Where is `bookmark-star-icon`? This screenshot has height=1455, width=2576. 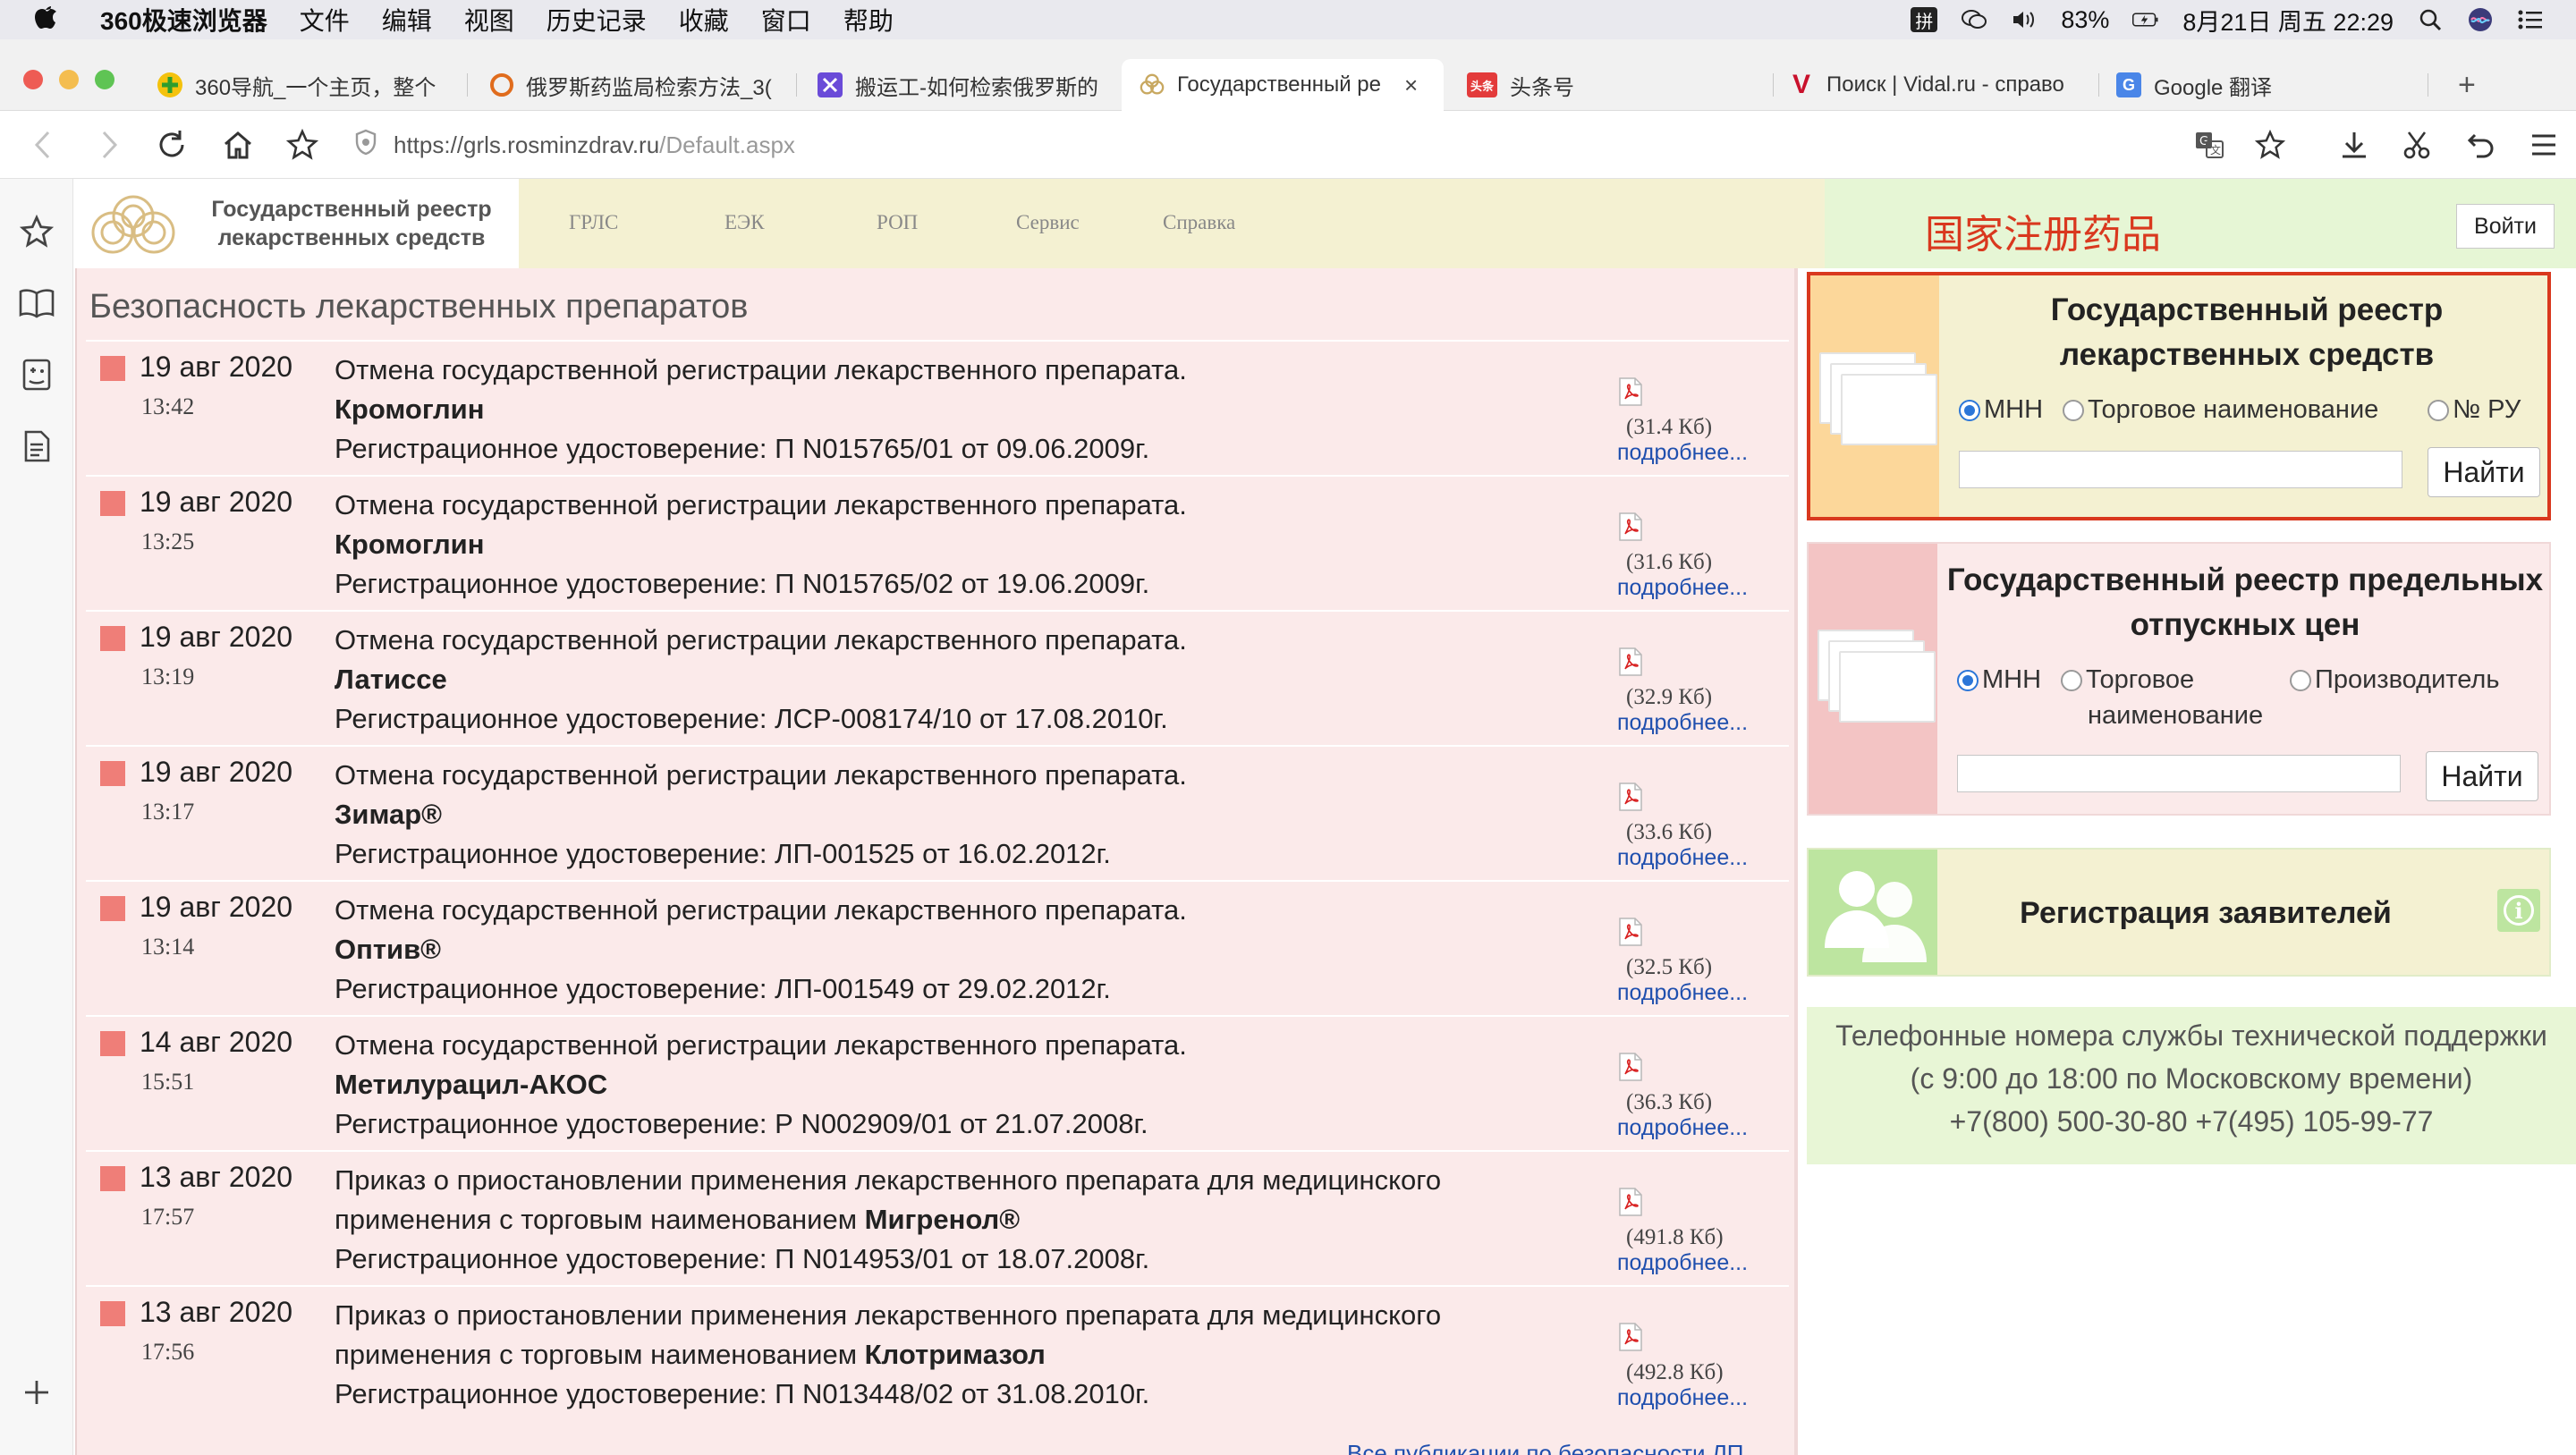
bookmark-star-icon is located at coordinates (302, 145).